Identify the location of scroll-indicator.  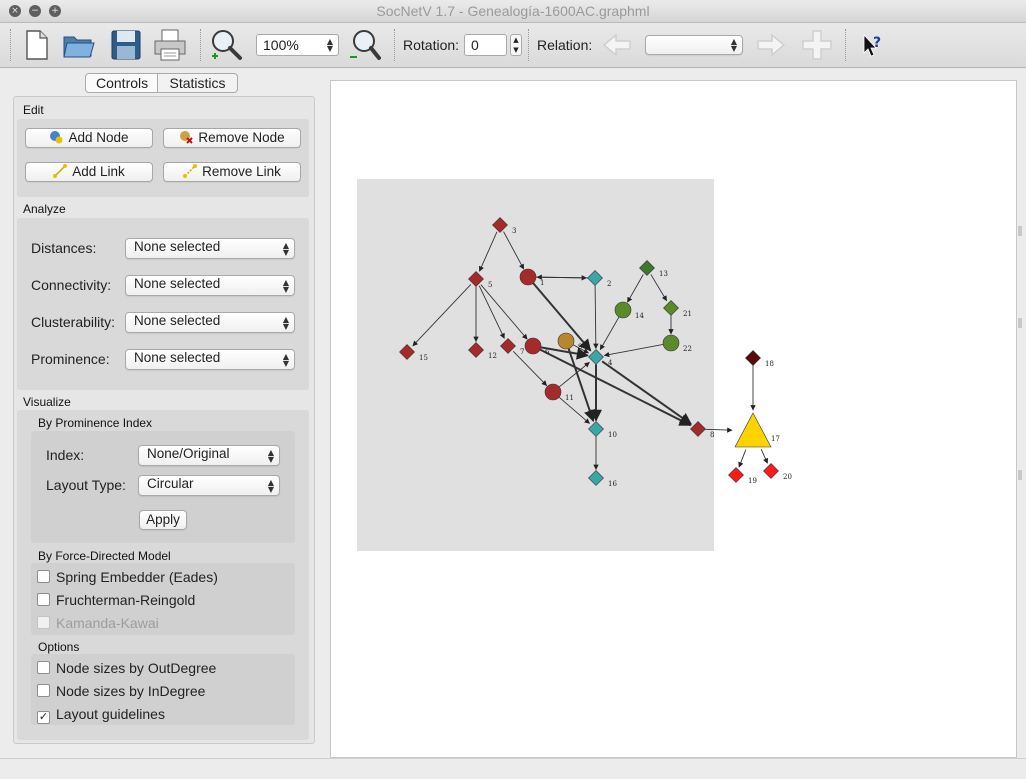
(1020, 231).